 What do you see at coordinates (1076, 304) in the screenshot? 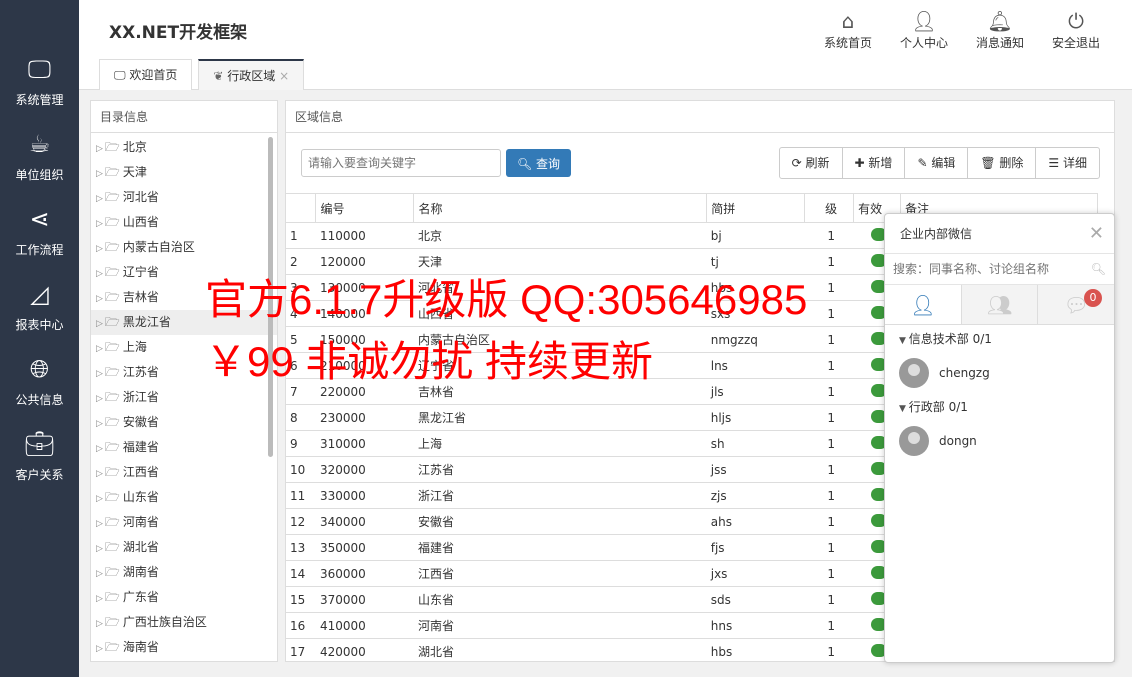
I see `tab-messages: 💬︎ 0` at bounding box center [1076, 304].